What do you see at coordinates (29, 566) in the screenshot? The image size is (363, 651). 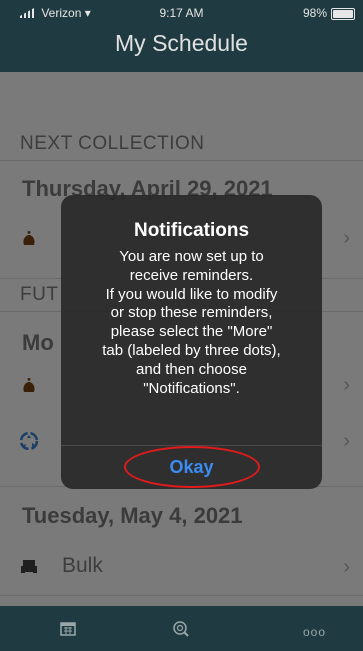 I see `armchair-icon` at bounding box center [29, 566].